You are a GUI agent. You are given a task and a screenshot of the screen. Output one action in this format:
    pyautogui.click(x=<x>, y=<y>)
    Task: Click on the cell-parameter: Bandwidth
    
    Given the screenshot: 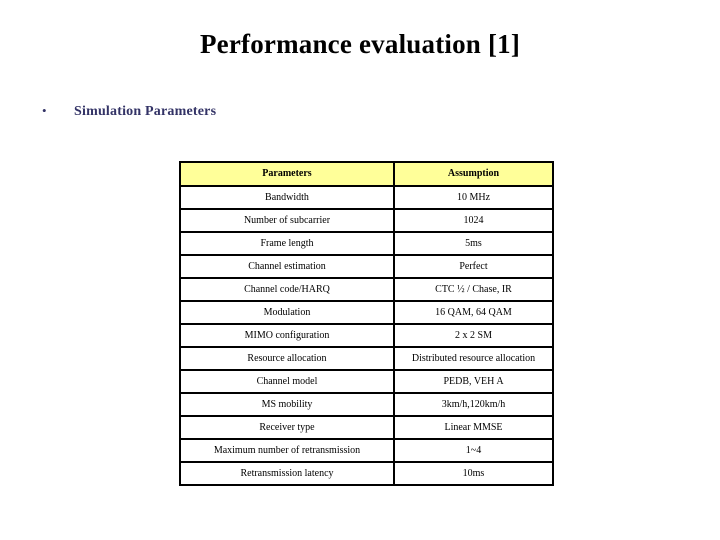 What is the action you would take?
    pyautogui.click(x=287, y=197)
    